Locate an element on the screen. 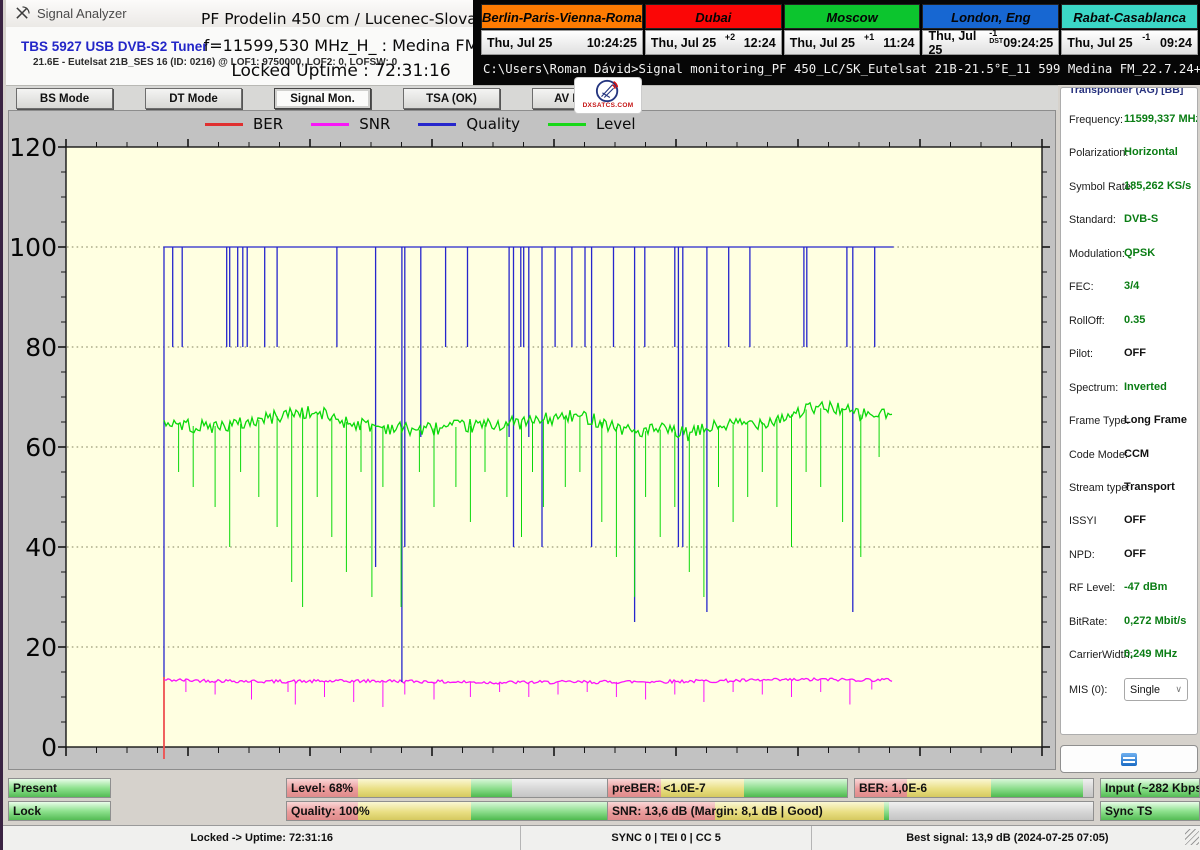 This screenshot has height=850, width=1200. sidebar-row: Standard: DVB-S is located at coordinates (1129, 222).